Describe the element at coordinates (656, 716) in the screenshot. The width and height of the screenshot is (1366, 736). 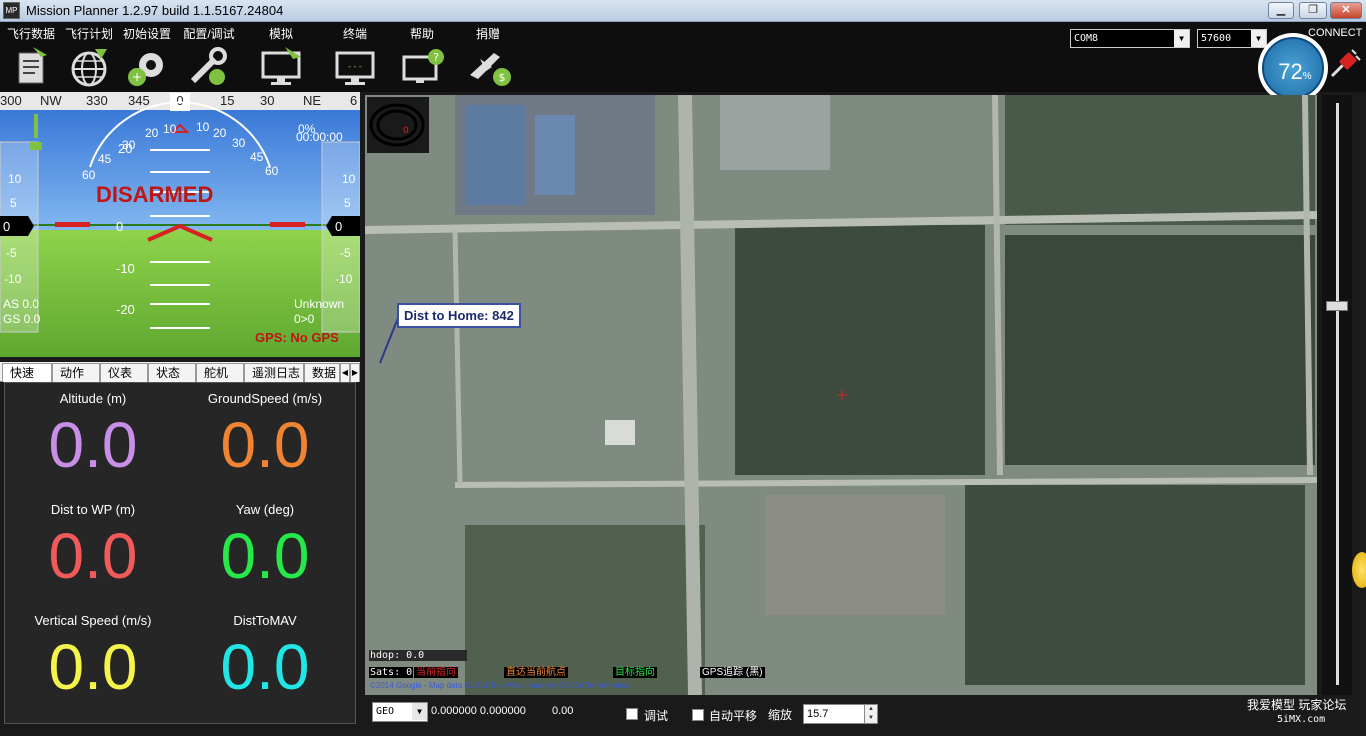
I see `debug-label: 调试` at that location.